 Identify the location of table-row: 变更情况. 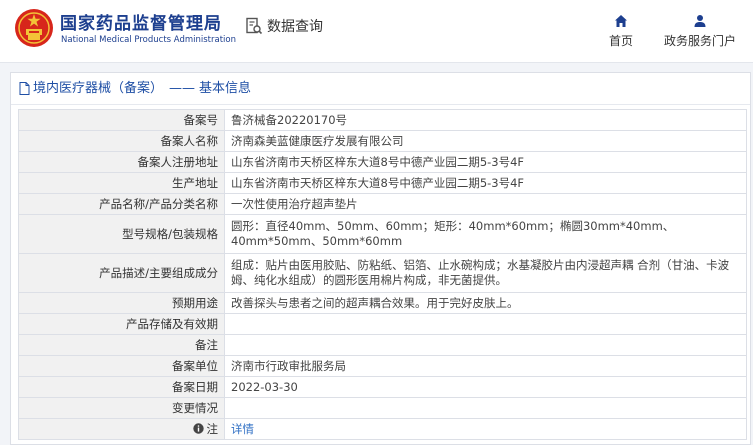
(382, 408).